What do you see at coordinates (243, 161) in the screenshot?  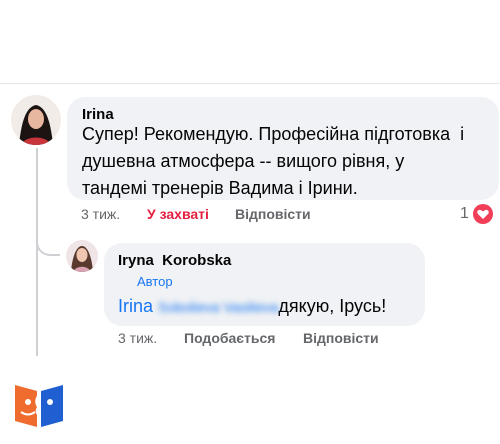 I see `comment-text-line: душевна атмосфера -- вищого рівня, у` at bounding box center [243, 161].